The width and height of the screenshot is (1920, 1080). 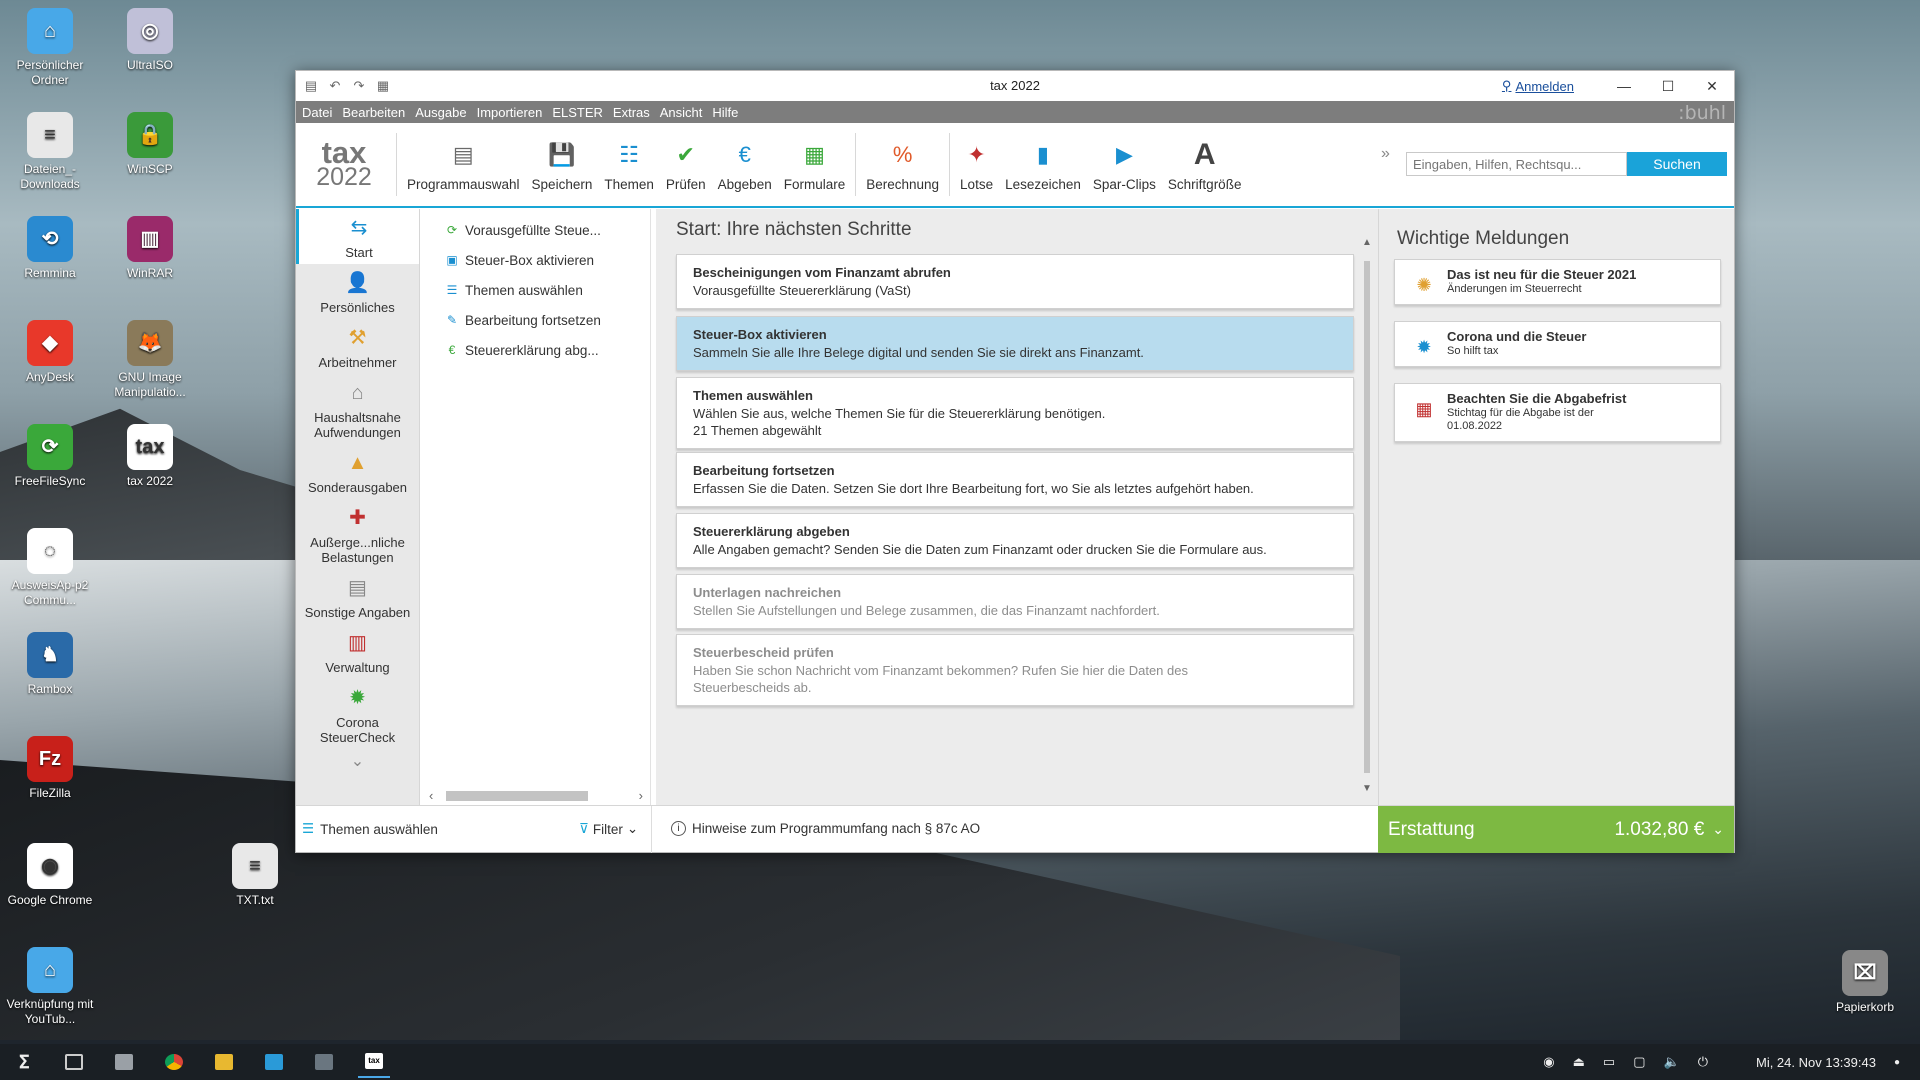 What do you see at coordinates (1557, 344) in the screenshot?
I see `news-card: ✹ Corona und die Steuer So hilft tax` at bounding box center [1557, 344].